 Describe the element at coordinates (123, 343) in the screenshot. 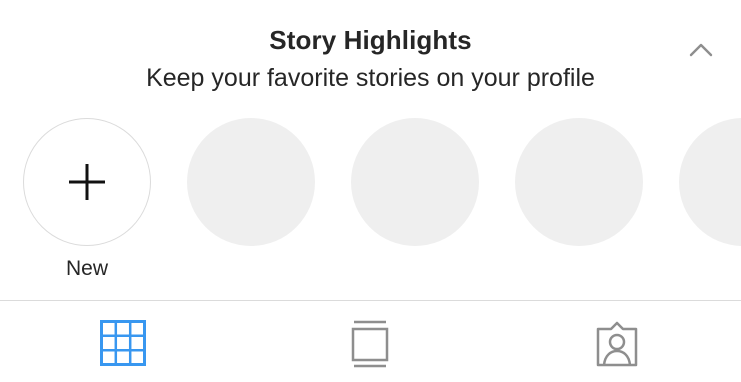

I see `grid-icon` at that location.